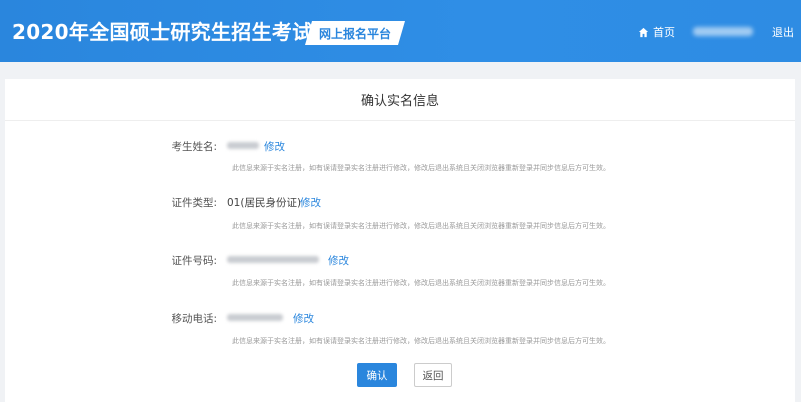 This screenshot has height=402, width=801. What do you see at coordinates (162, 32) in the screenshot?
I see `site-title: 2020年全国硕士研究生招生考试` at bounding box center [162, 32].